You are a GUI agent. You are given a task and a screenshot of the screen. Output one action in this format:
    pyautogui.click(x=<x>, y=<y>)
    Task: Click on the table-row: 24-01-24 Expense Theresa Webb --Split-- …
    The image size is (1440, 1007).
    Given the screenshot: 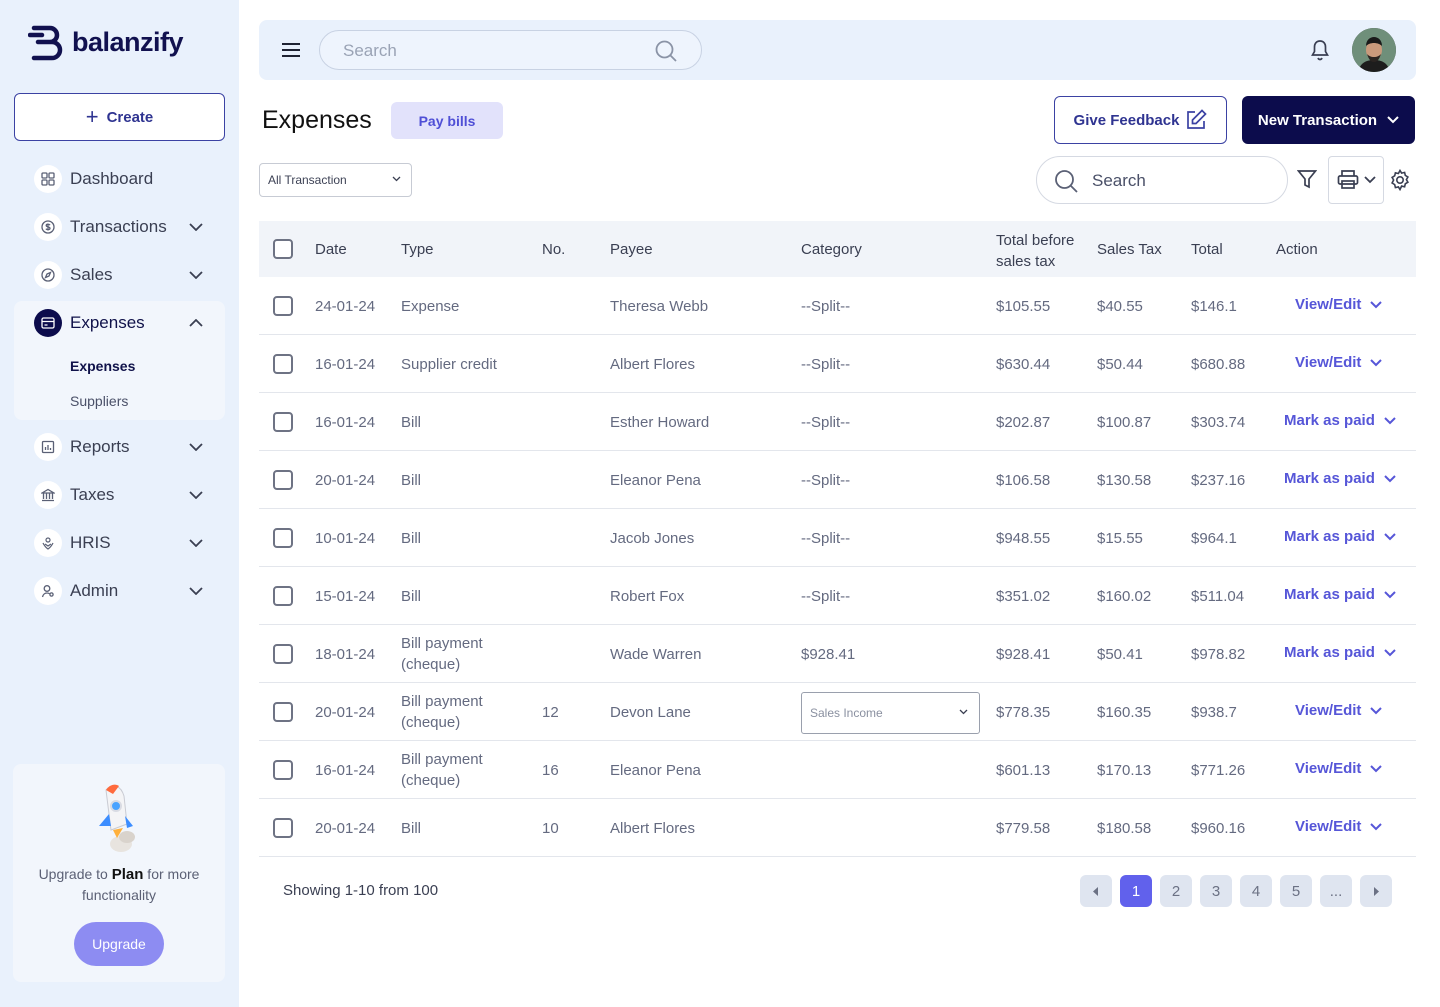 What is the action you would take?
    pyautogui.click(x=837, y=306)
    